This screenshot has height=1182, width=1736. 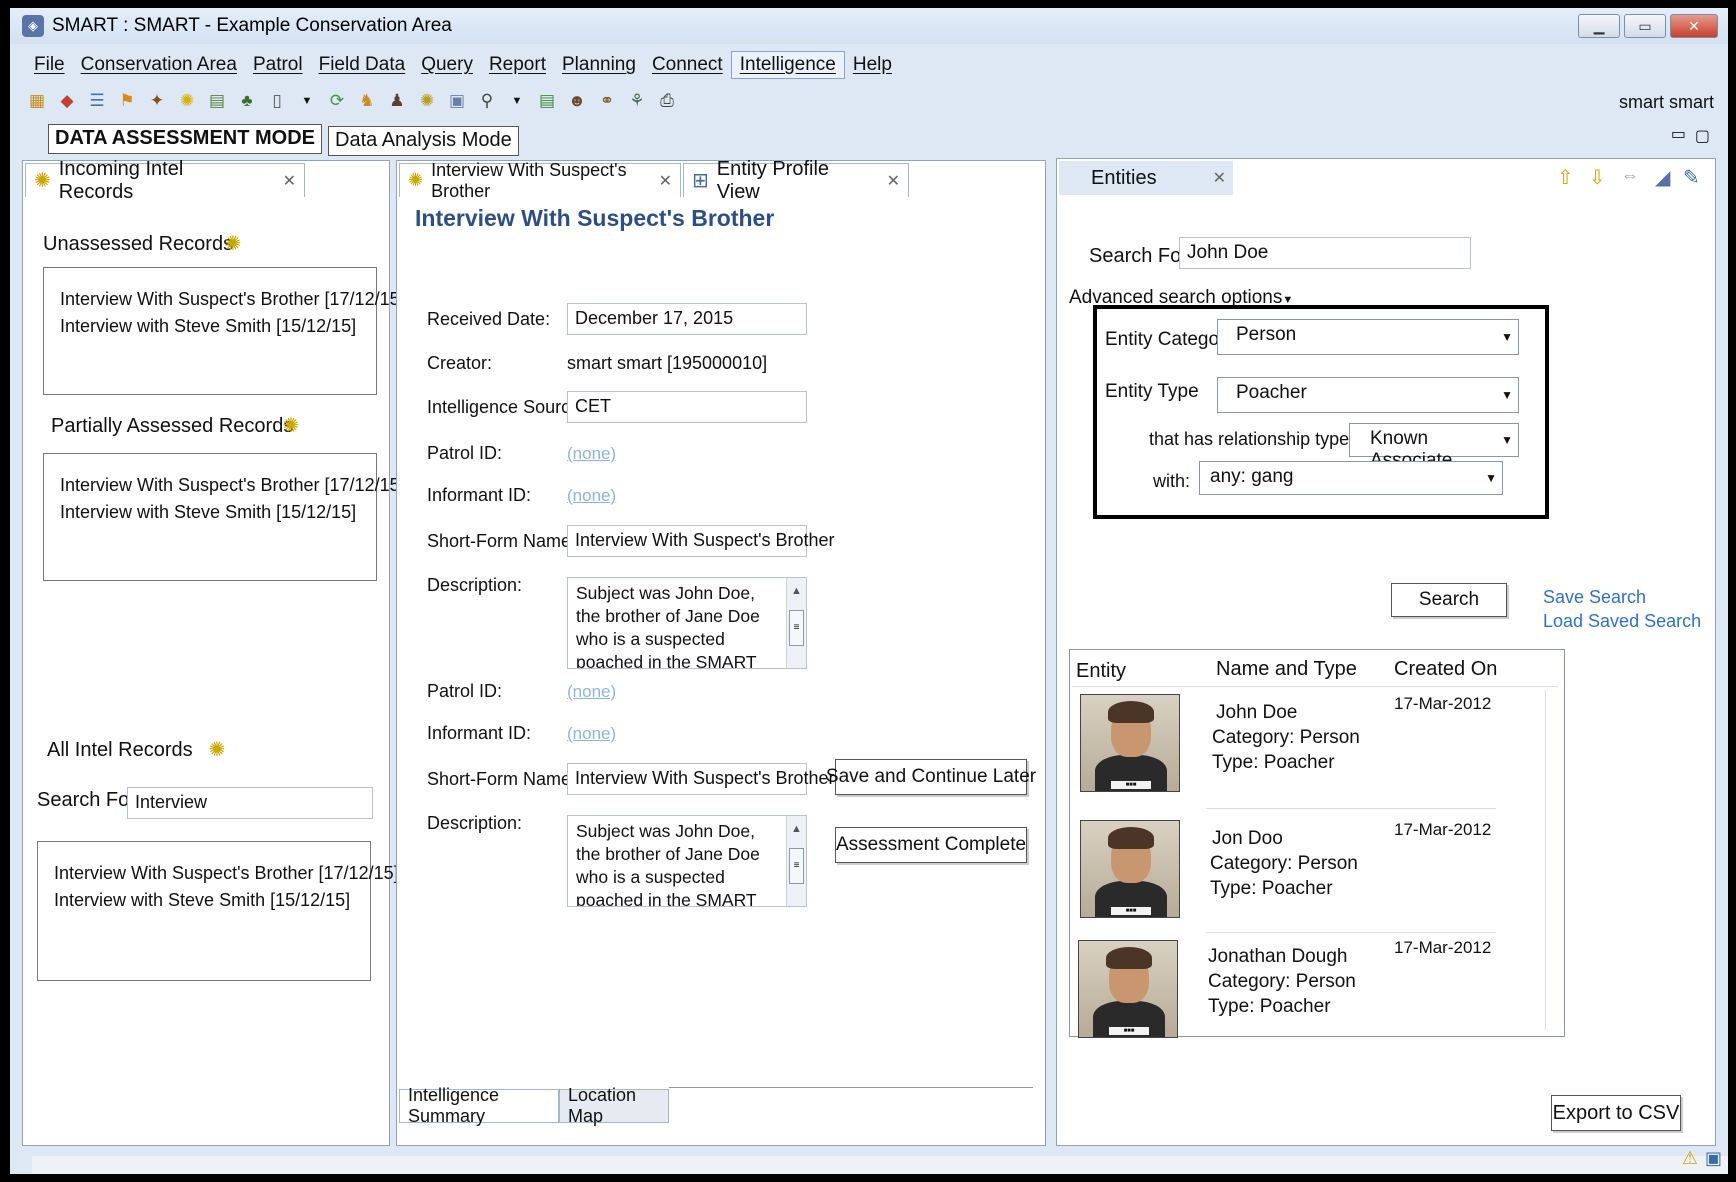 What do you see at coordinates (1690, 1158) in the screenshot?
I see `warning-icon: ⚠` at bounding box center [1690, 1158].